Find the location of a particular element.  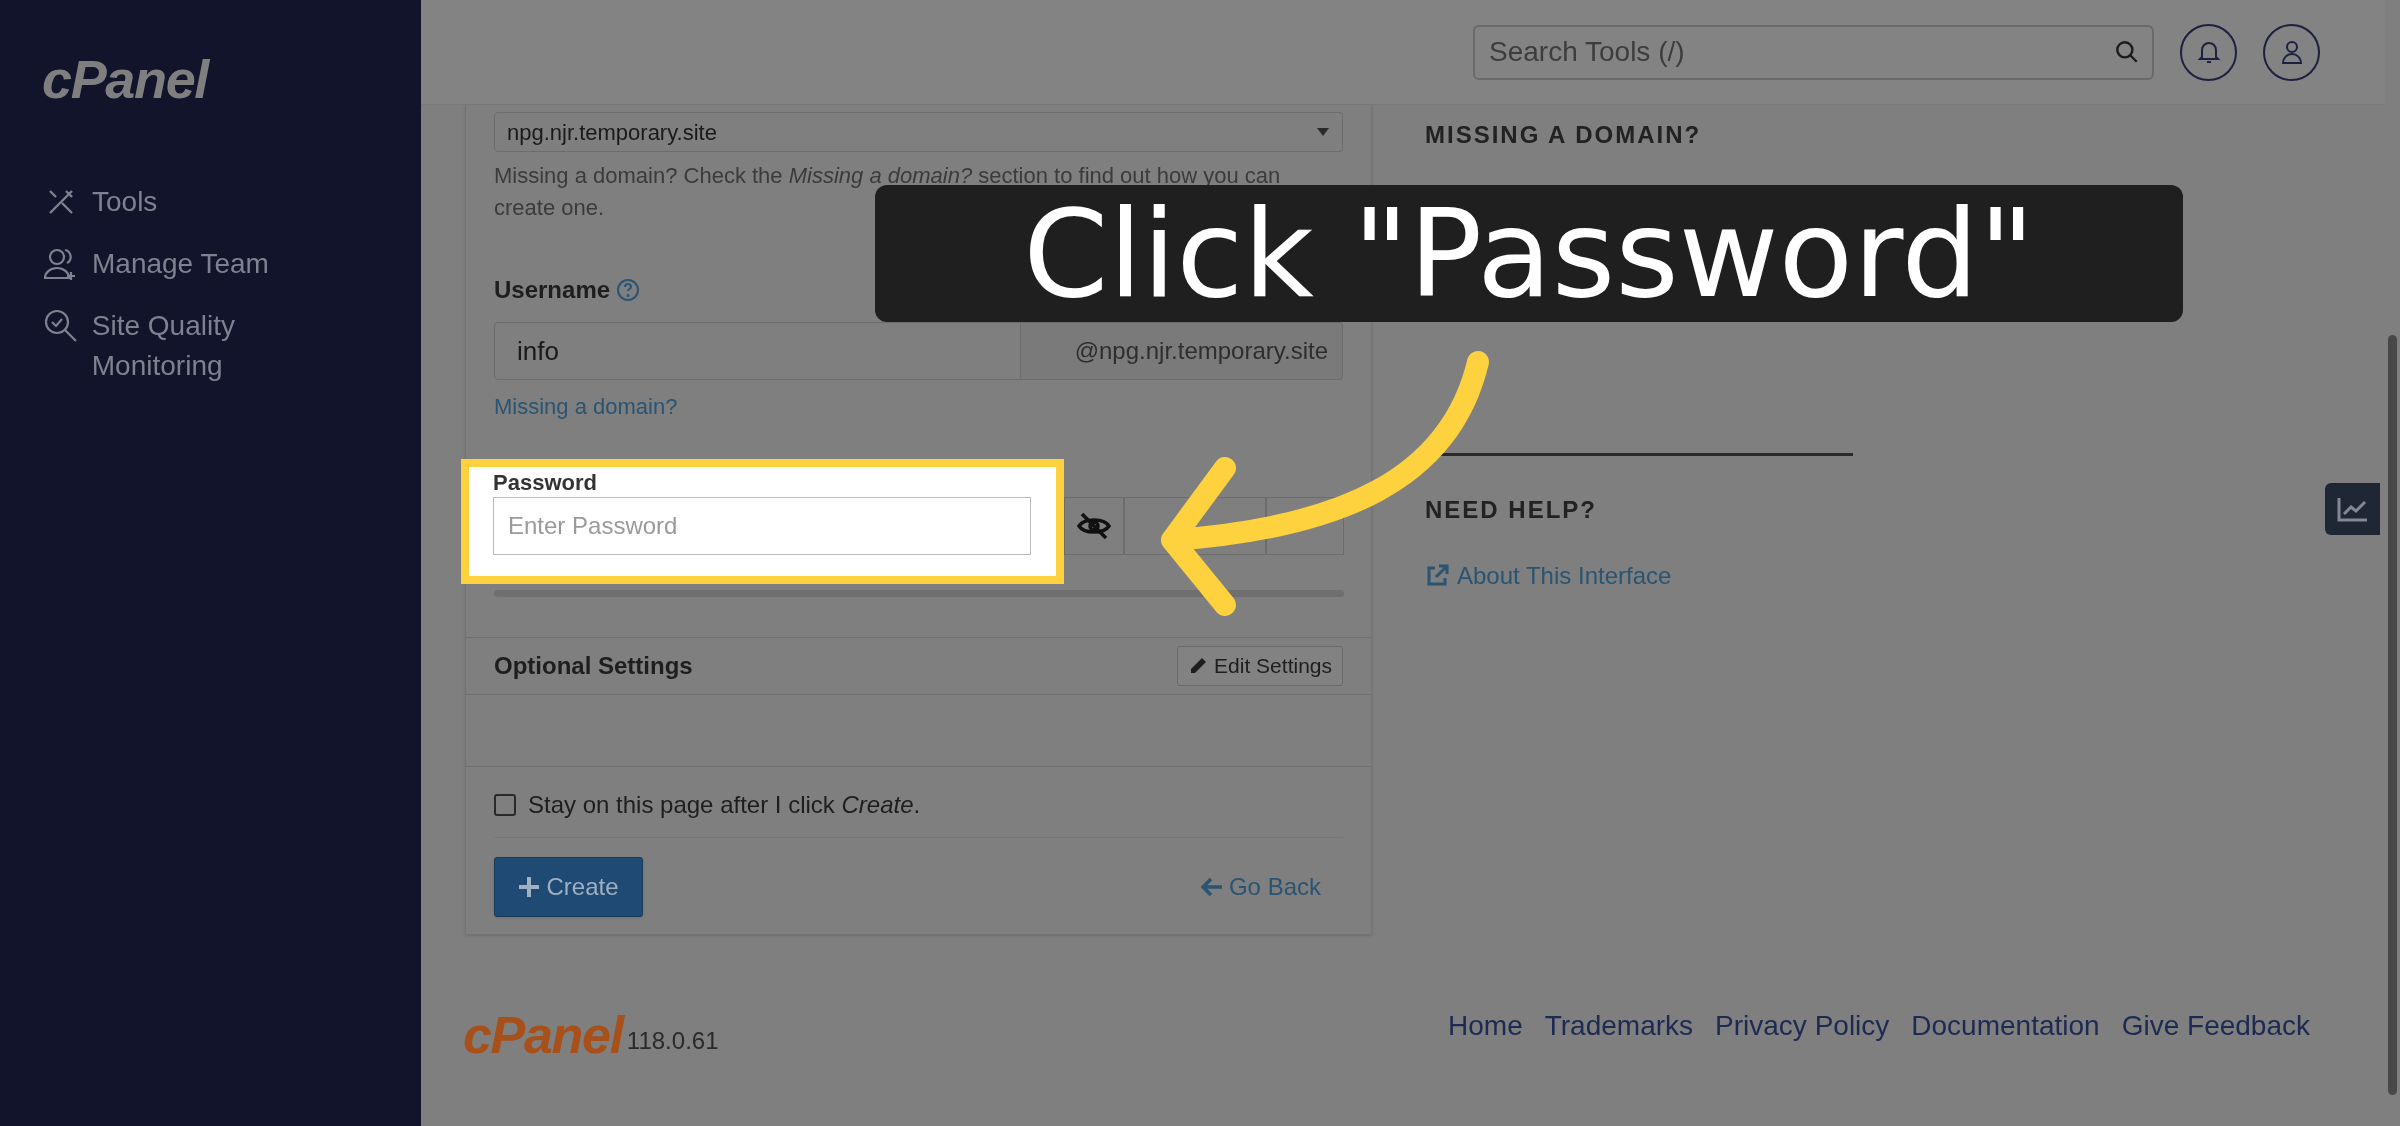

username-field: info is located at coordinates (757, 351).